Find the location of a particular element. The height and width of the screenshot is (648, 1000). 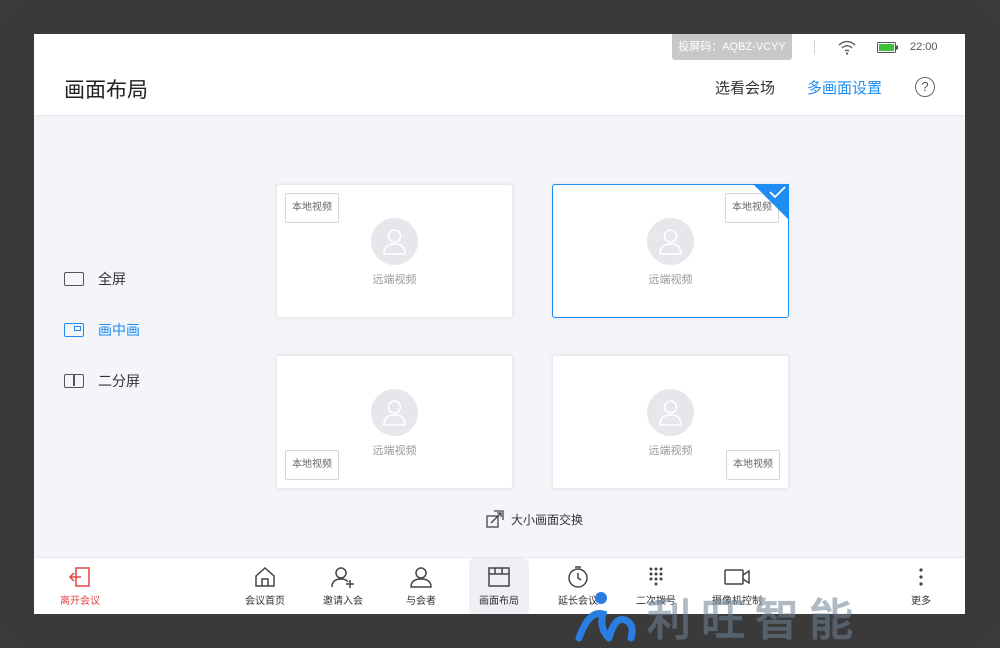

toolbar-label: 更多 is located at coordinates (921, 601).